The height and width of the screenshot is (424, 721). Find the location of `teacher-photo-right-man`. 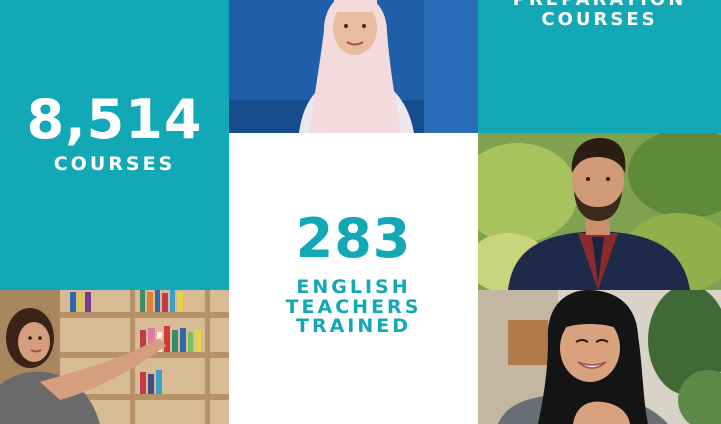

teacher-photo-right-man is located at coordinates (599, 211).